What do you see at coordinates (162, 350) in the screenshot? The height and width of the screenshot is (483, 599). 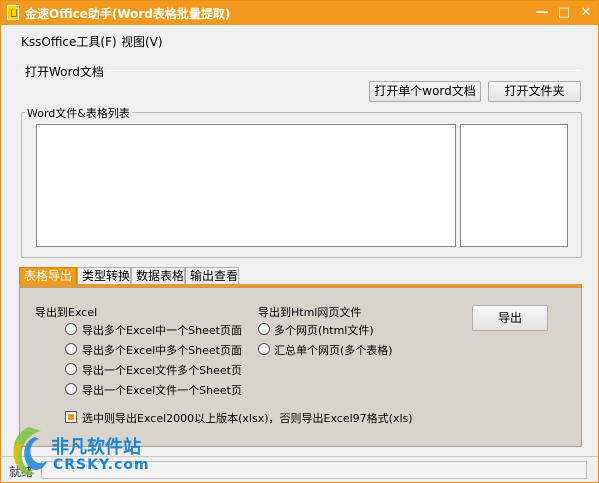 I see `excel-option-label-2: 导出多个Excel中多个Sheet页面` at bounding box center [162, 350].